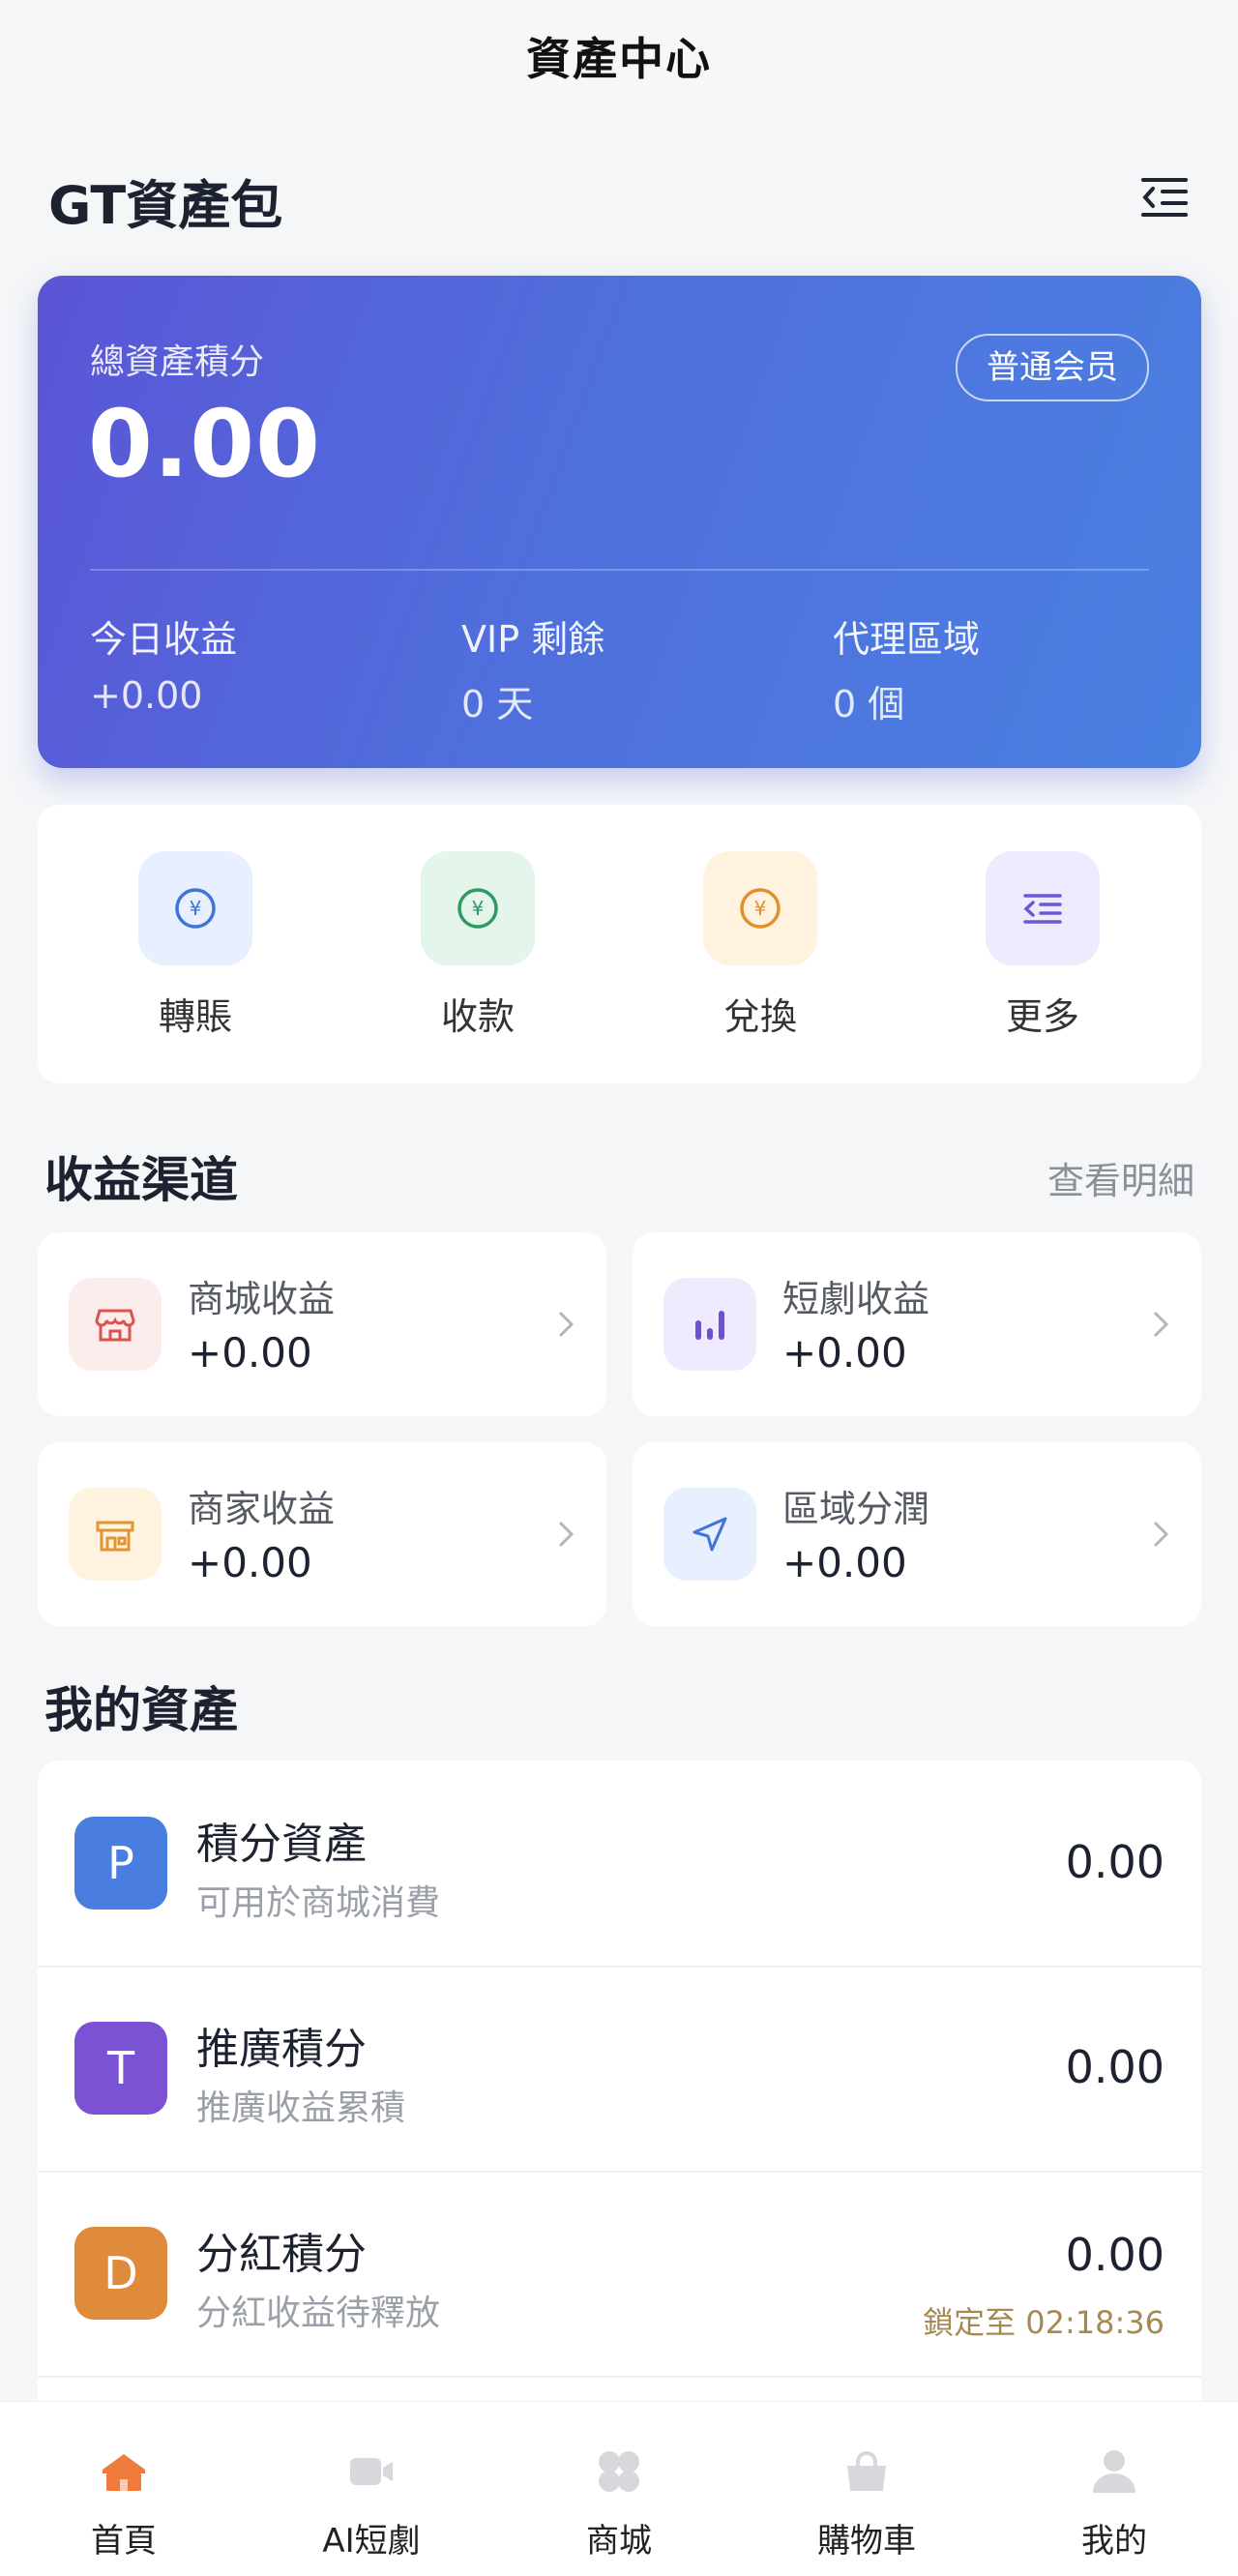  What do you see at coordinates (856, 1509) in the screenshot?
I see `channel-label: 區域分潤` at bounding box center [856, 1509].